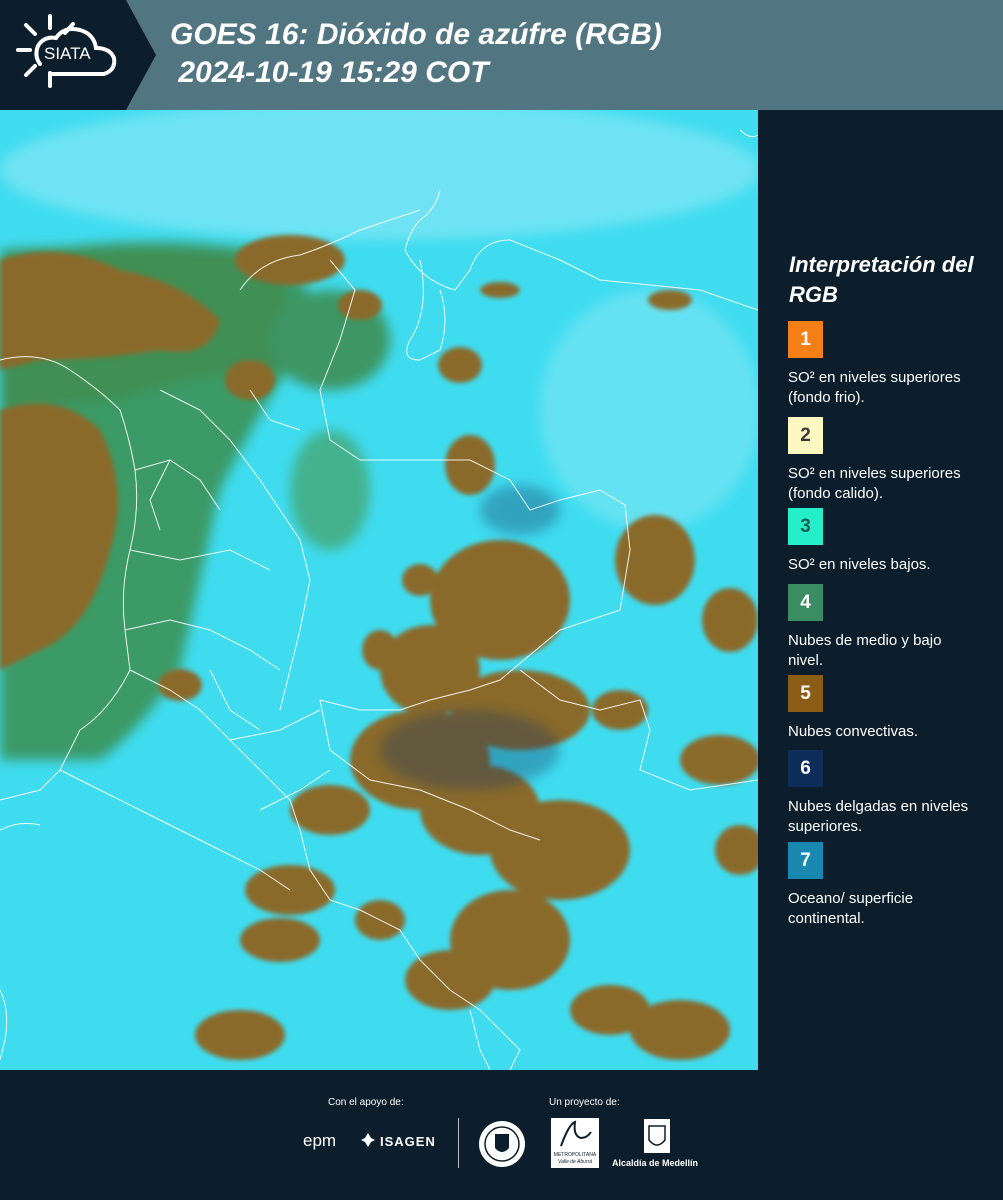 This screenshot has height=1200, width=1003. I want to click on legend-number-1: 1, so click(805, 339).